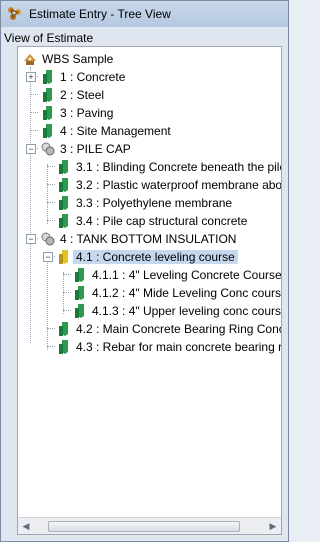 The height and width of the screenshot is (542, 320). I want to click on tree-node-concrete-leveling-course: − 4.1 : Concrete leveling course, so click(149, 257).